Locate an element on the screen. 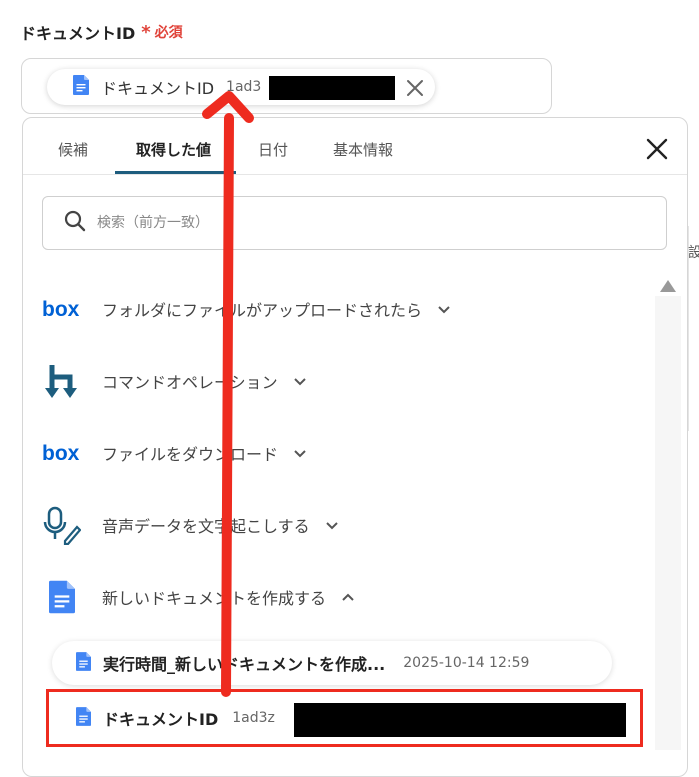 This screenshot has width=699, height=777. list-item-label: フォルダにファイルがアップロードされたら is located at coordinates (262, 310).